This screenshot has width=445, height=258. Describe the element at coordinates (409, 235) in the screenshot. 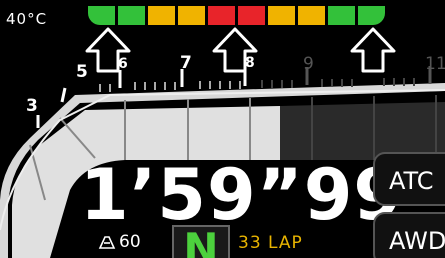

I see `awd-button: AWD` at that location.